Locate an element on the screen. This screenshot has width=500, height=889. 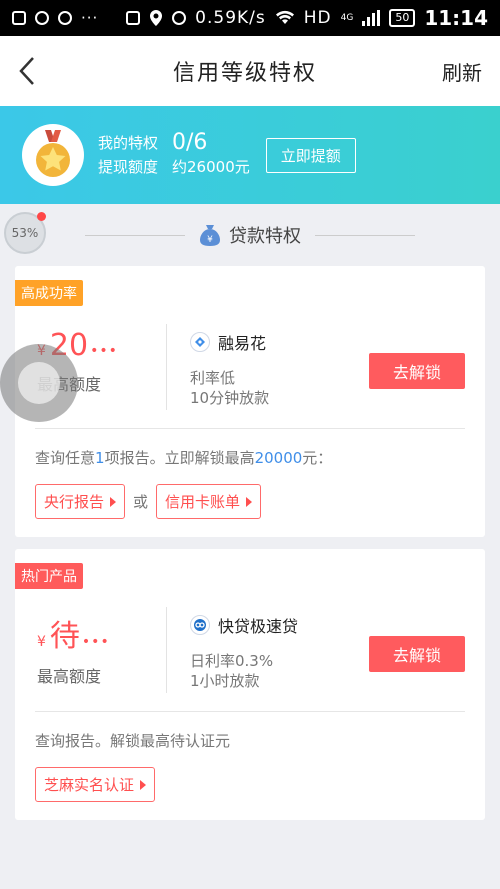
unlock-hint: 查询报告。解锁最高待认证元 is located at coordinates (133, 741).